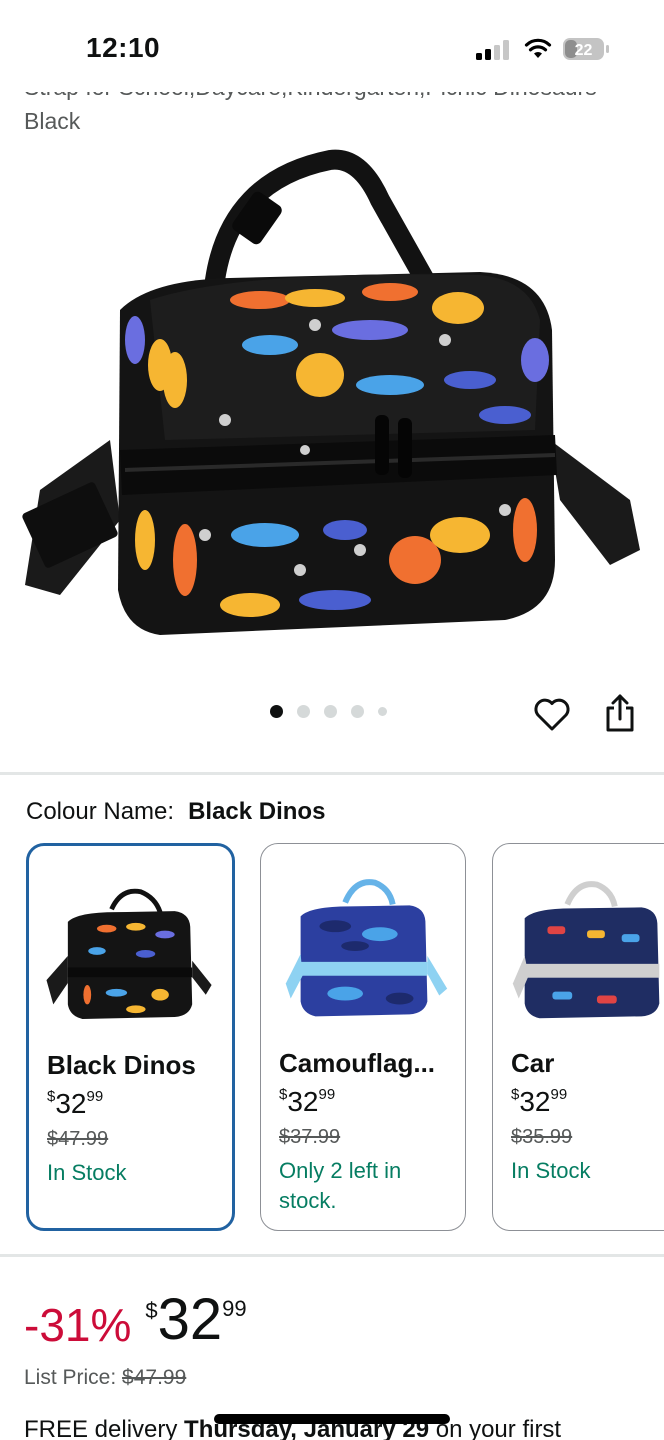  I want to click on status-bar: 12:10 22, so click(332, 46).